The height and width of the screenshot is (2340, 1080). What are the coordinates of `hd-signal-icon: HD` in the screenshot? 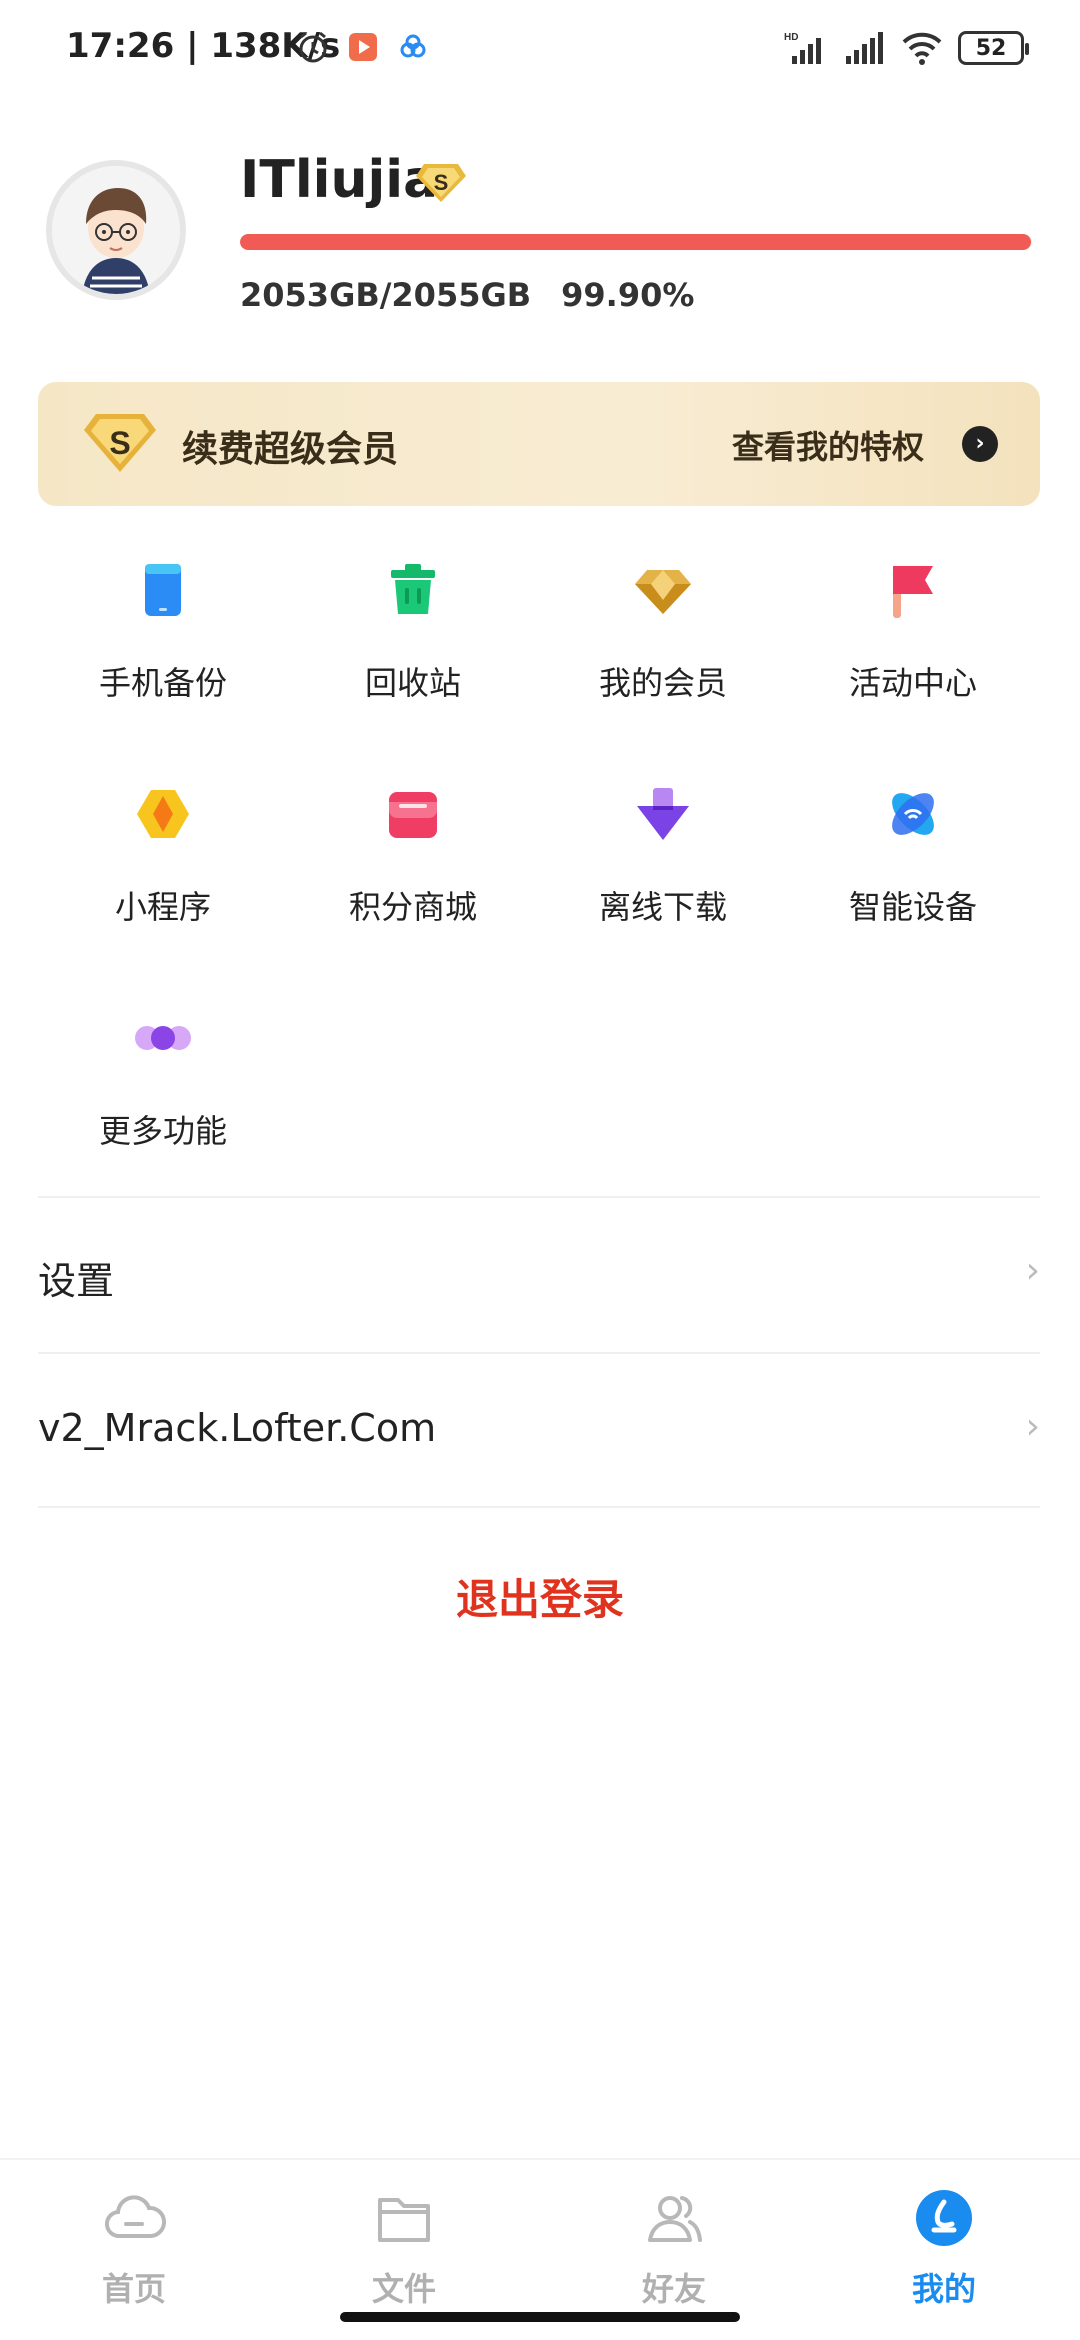 It's located at (802, 48).